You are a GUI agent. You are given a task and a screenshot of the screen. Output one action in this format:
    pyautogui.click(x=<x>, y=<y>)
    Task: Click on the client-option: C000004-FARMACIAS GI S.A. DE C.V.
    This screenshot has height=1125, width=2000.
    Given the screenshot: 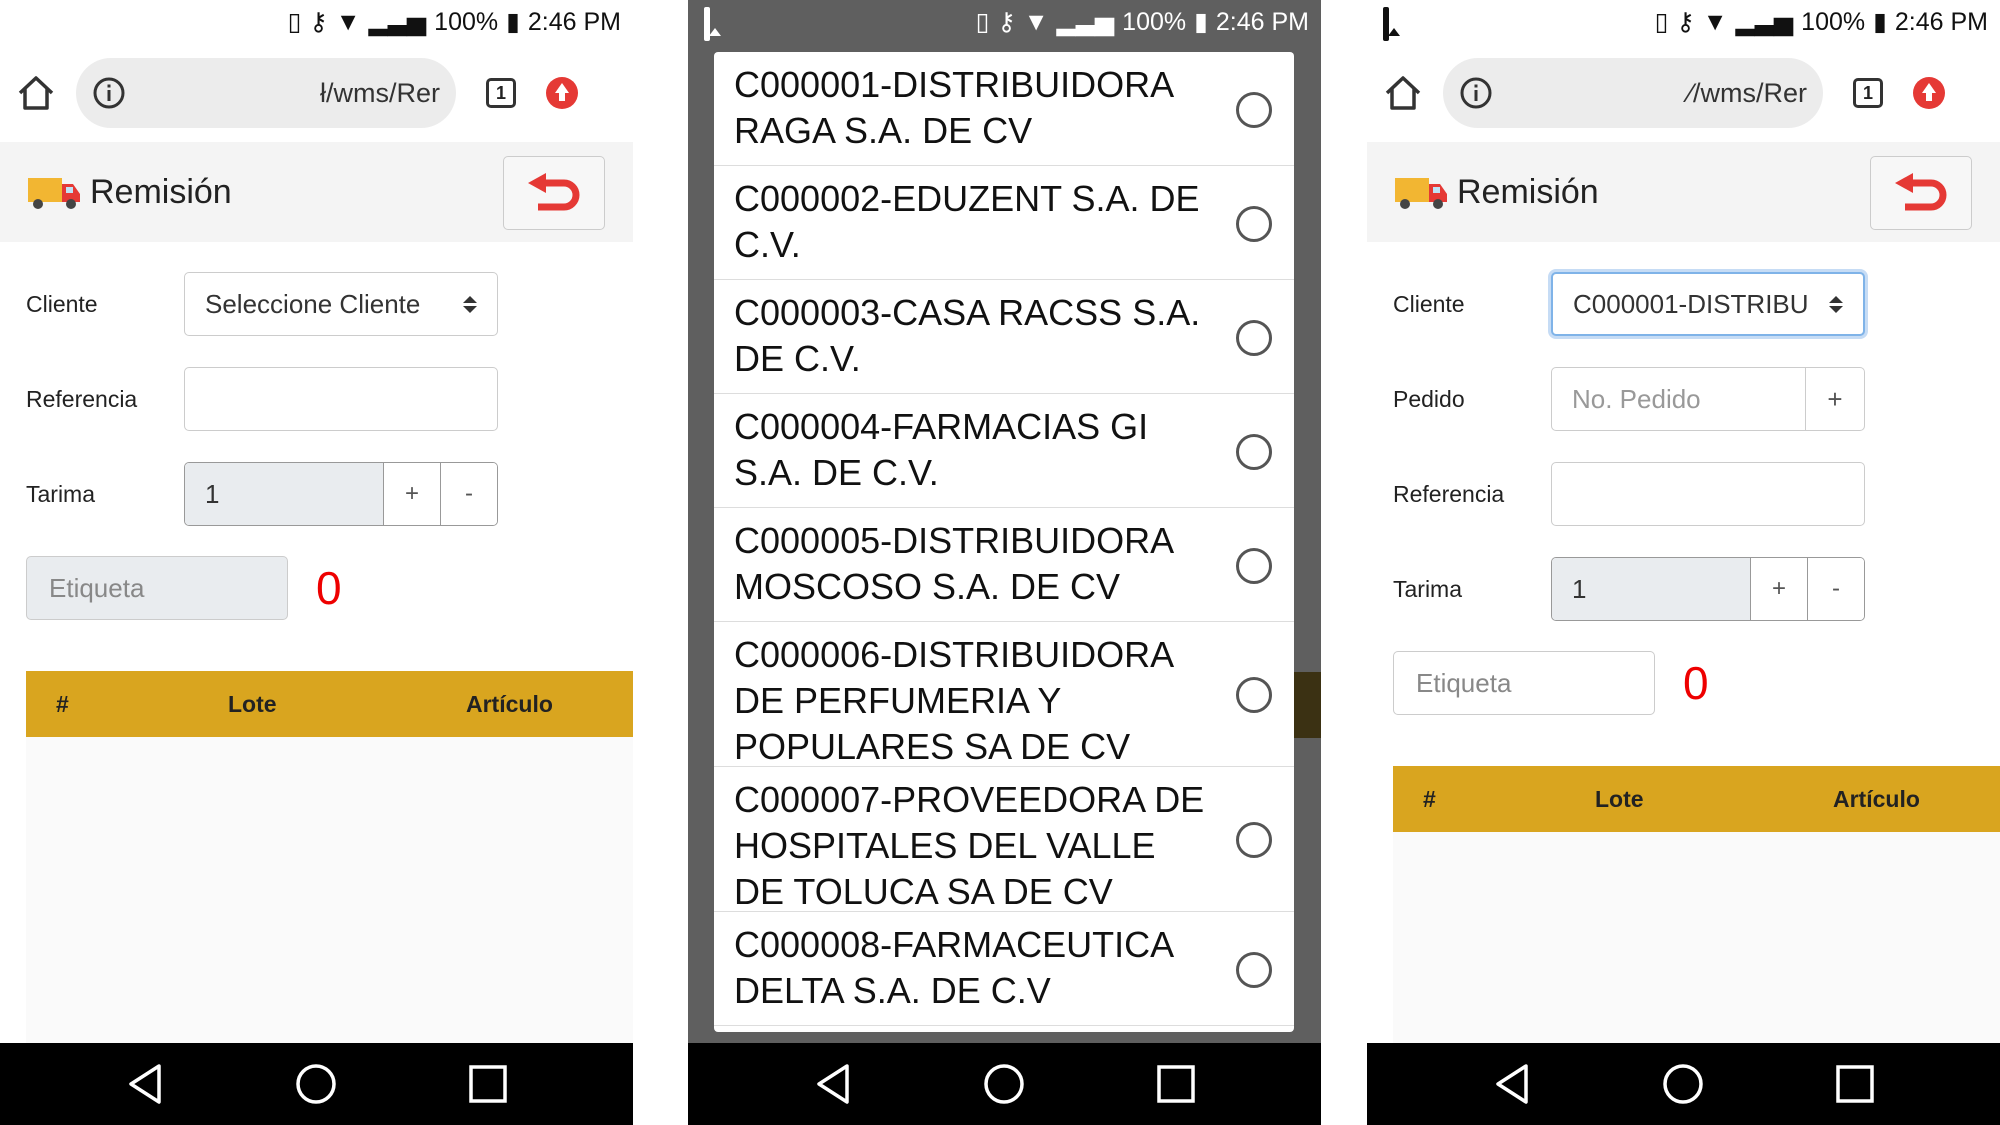 What is the action you would take?
    pyautogui.click(x=1004, y=451)
    